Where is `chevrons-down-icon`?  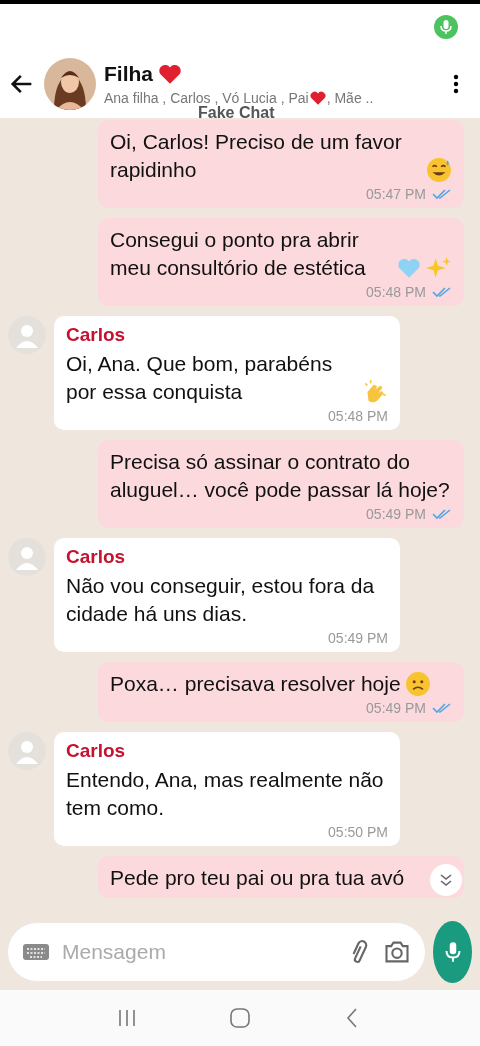 chevrons-down-icon is located at coordinates (446, 880).